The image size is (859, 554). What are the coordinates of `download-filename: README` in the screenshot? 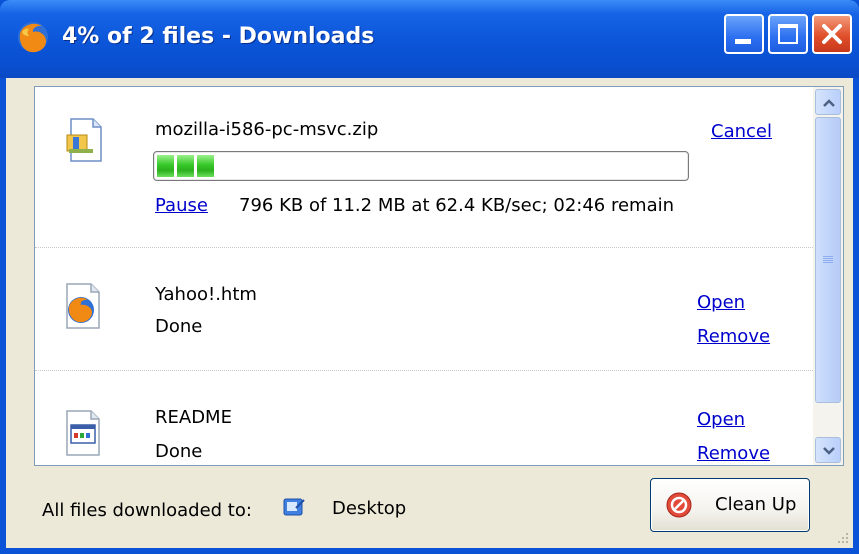 It's located at (193, 417).